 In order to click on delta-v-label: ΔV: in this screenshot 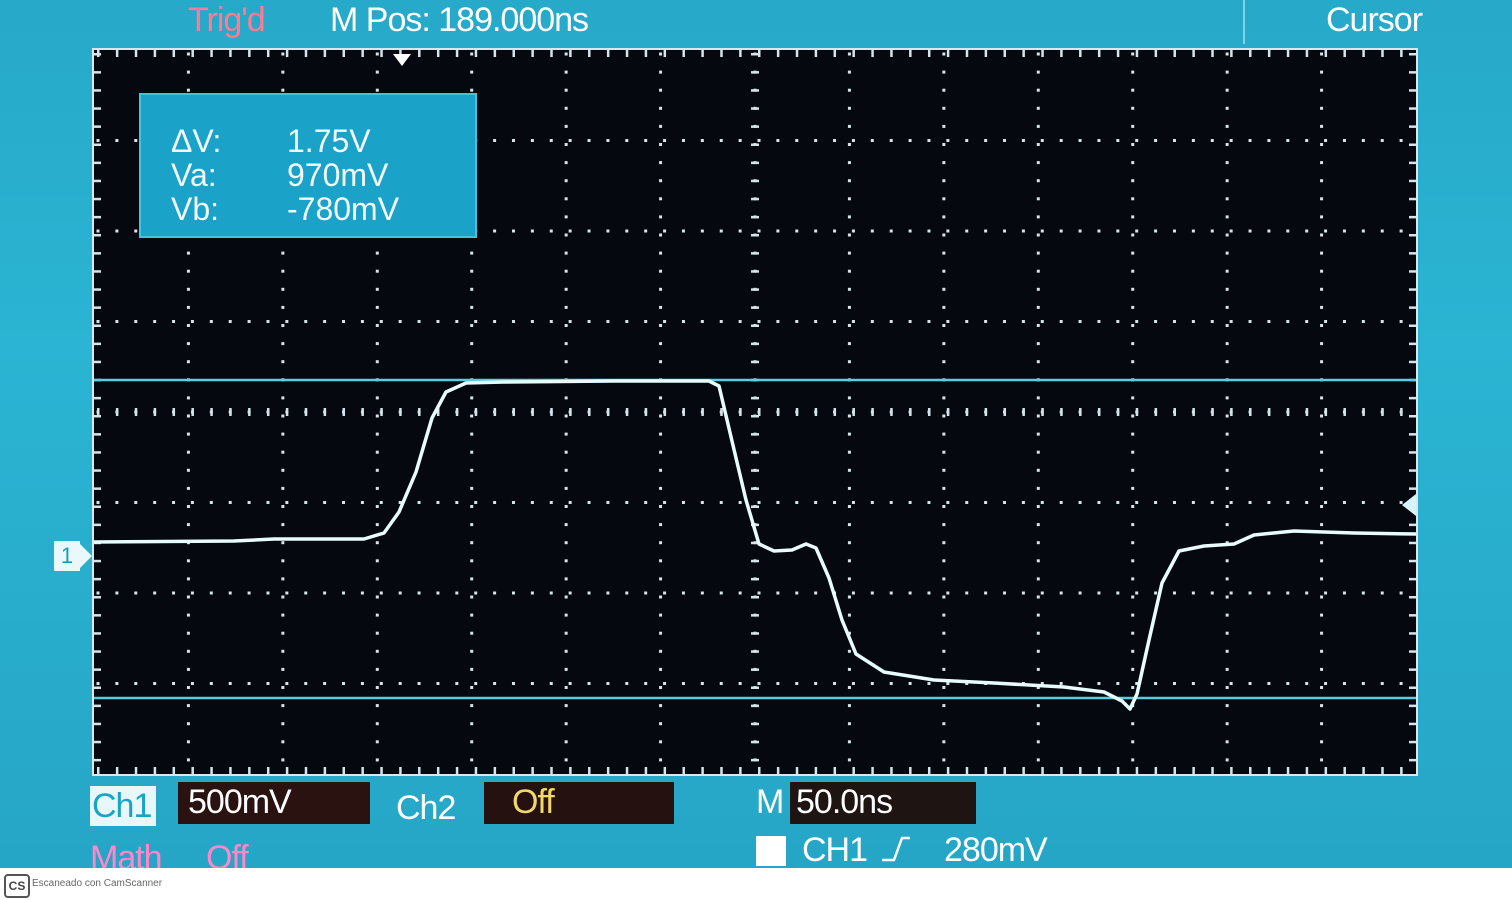, I will do `click(196, 141)`.